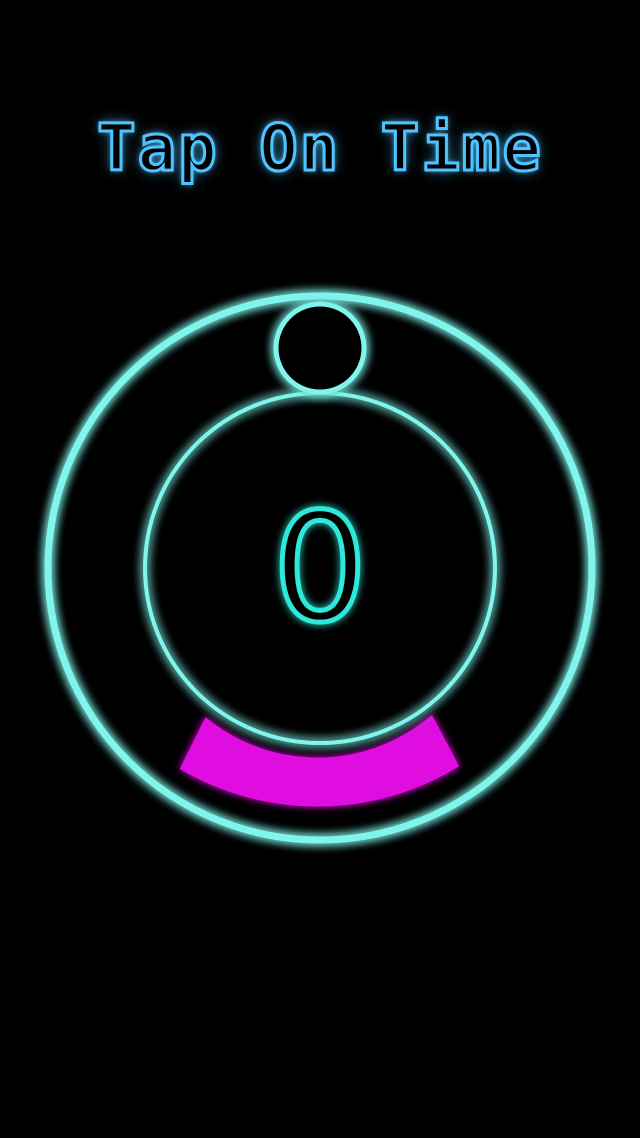 This screenshot has height=1138, width=640. What do you see at coordinates (319, 760) in the screenshot?
I see `target-zone` at bounding box center [319, 760].